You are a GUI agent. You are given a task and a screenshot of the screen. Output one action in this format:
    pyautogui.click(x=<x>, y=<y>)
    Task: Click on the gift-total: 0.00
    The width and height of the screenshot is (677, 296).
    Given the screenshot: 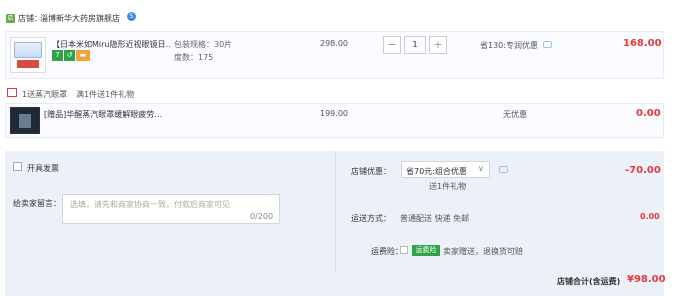 What is the action you would take?
    pyautogui.click(x=648, y=113)
    